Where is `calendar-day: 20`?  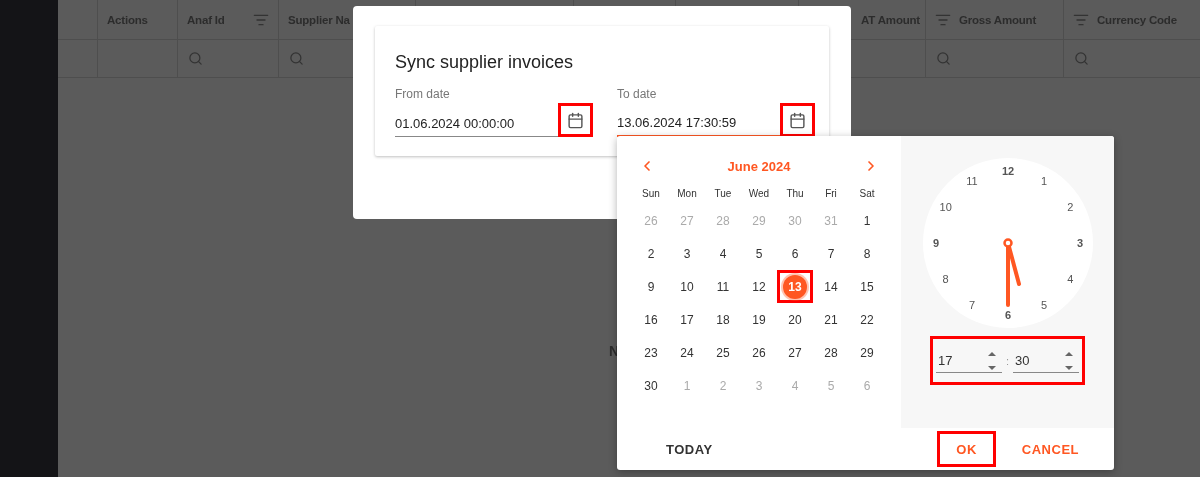 calendar-day: 20 is located at coordinates (795, 319).